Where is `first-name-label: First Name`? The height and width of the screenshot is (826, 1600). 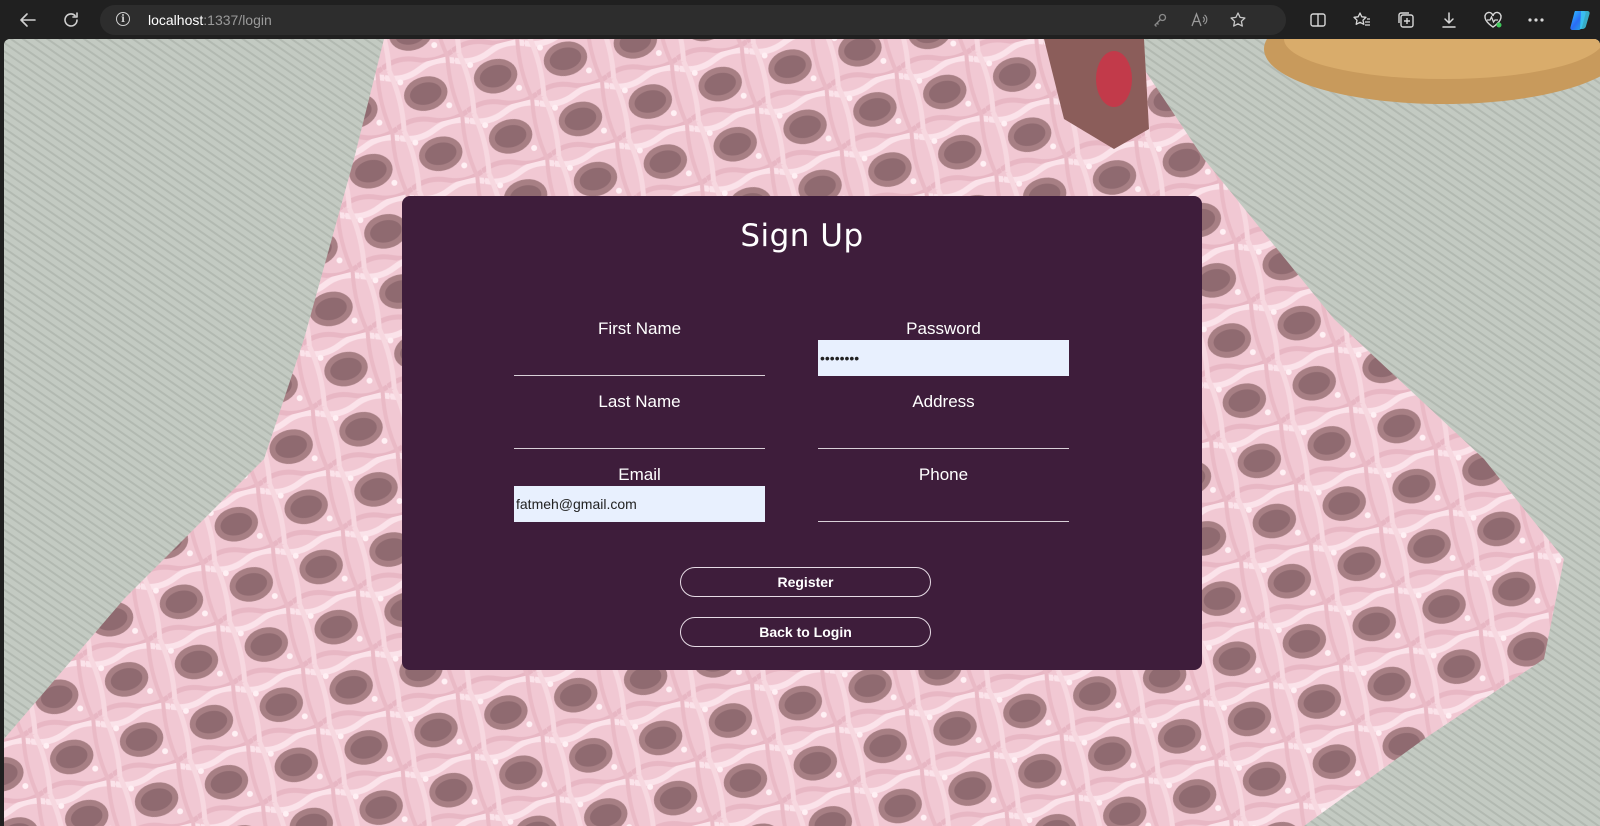
first-name-label: First Name is located at coordinates (639, 328).